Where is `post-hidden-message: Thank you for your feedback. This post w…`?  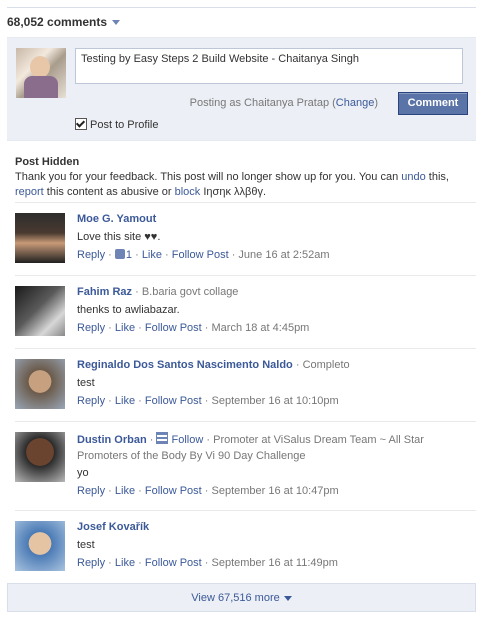 post-hidden-message: Thank you for your feedback. This post w… is located at coordinates (232, 184).